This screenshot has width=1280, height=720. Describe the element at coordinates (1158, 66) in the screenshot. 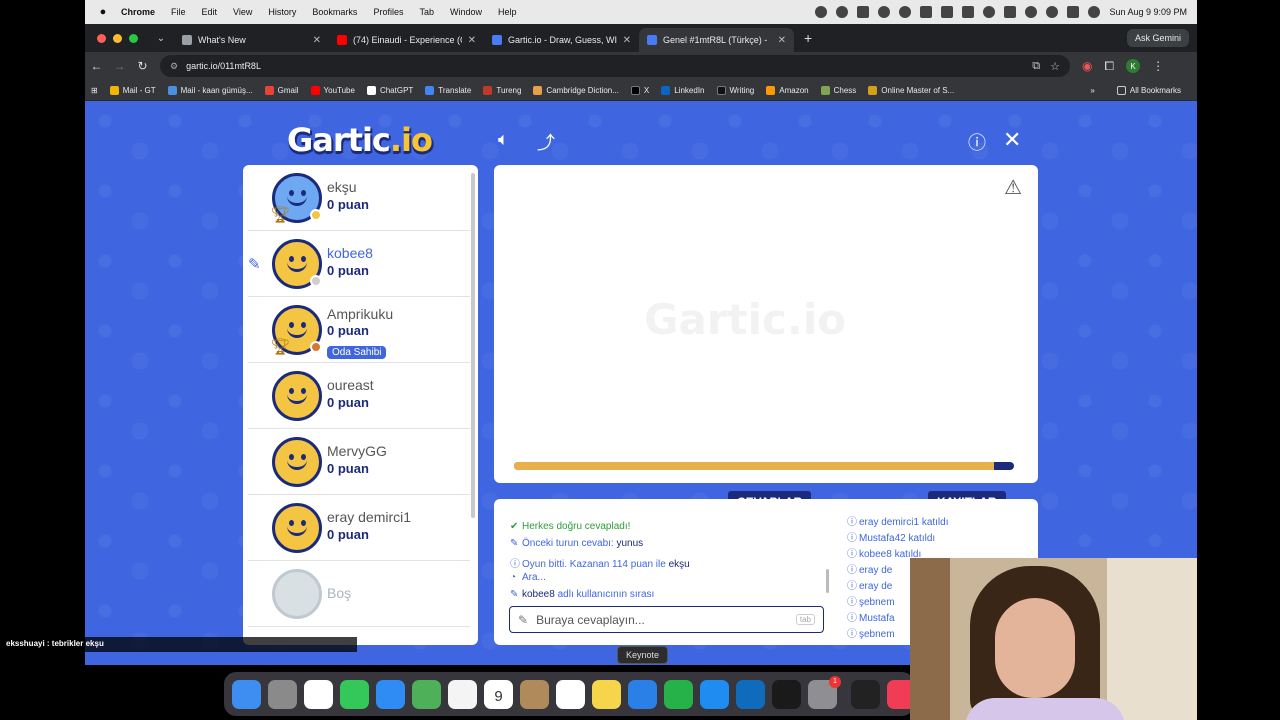

I see `more-menu-icon: ⋮` at that location.